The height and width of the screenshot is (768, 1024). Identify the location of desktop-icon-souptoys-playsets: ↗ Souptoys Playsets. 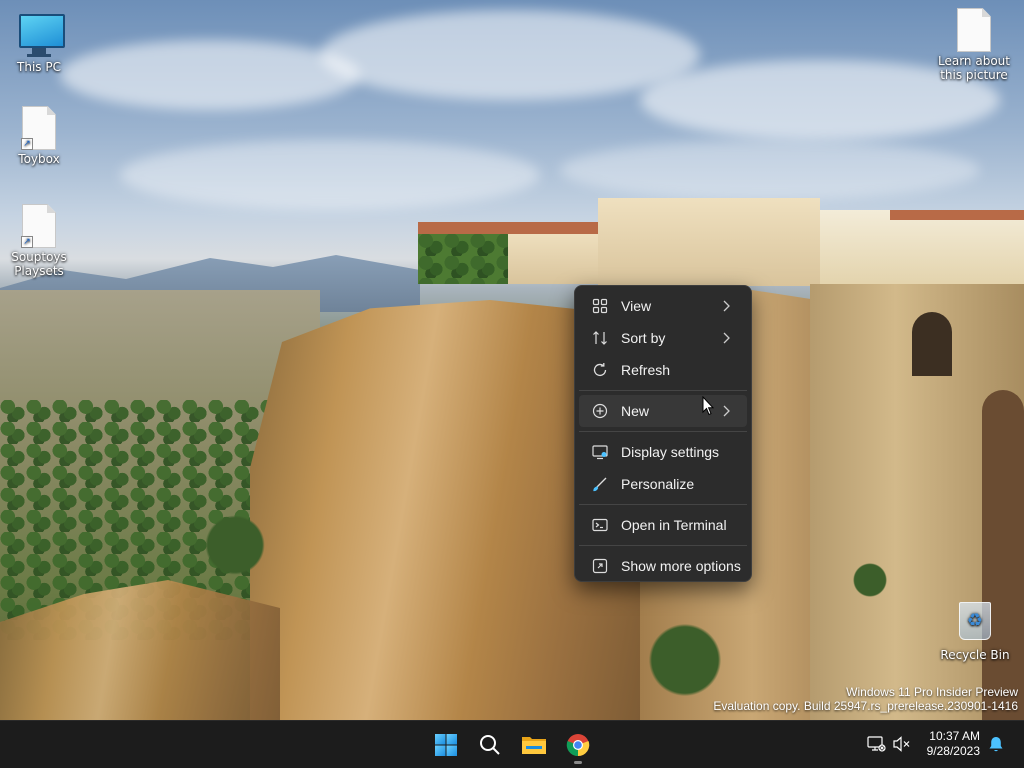
(39, 241).